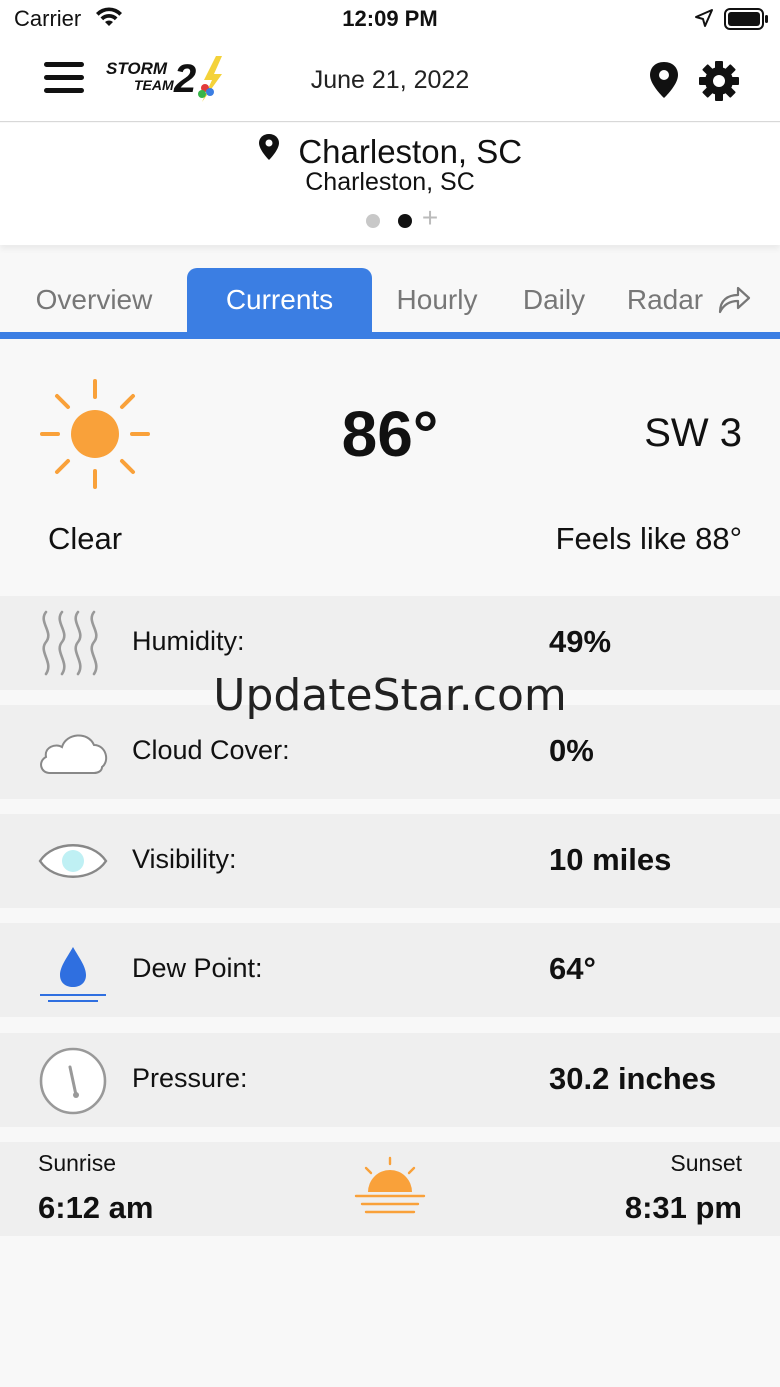  What do you see at coordinates (190, 1078) in the screenshot?
I see `pressure-label: Pressure:` at bounding box center [190, 1078].